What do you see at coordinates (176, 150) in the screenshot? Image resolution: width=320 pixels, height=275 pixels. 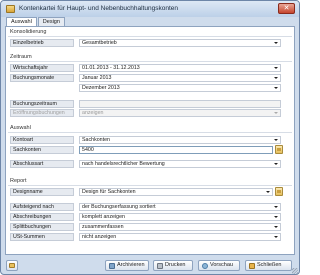 I see `sachkonten-input: 5400` at bounding box center [176, 150].